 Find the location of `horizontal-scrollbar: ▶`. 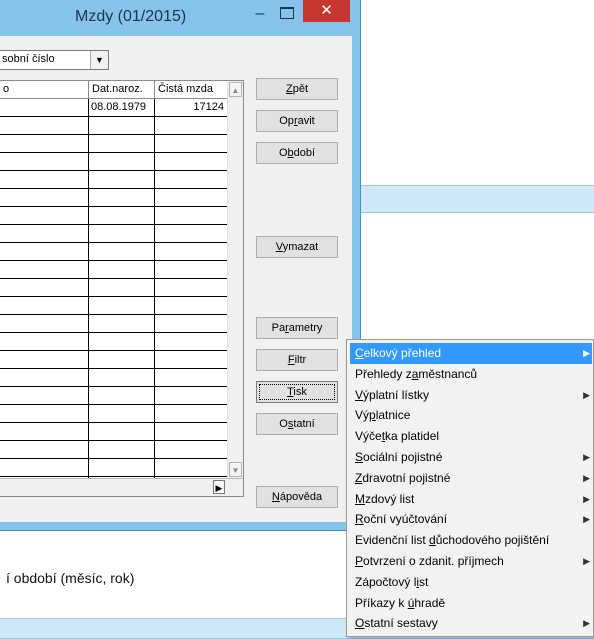

horizontal-scrollbar: ▶ is located at coordinates (121, 487).